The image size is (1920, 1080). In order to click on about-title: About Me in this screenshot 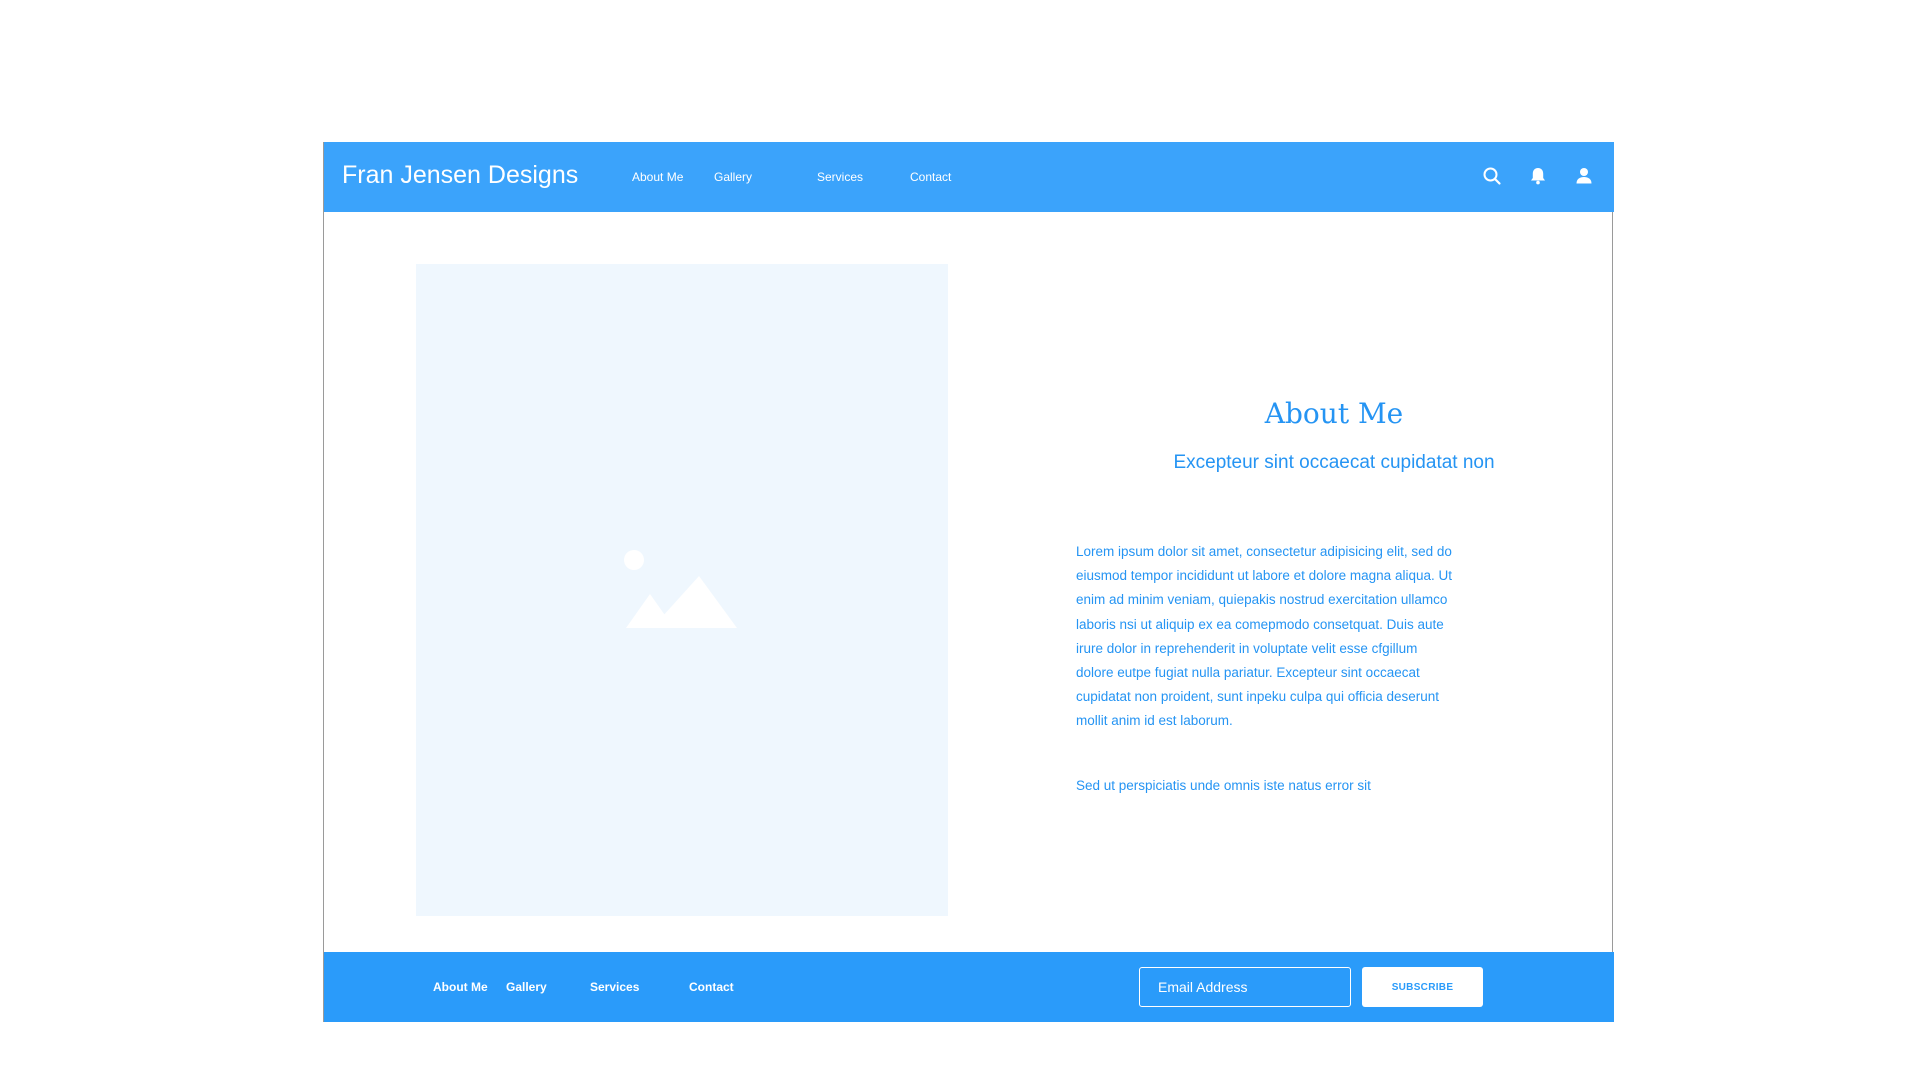, I will do `click(1334, 413)`.